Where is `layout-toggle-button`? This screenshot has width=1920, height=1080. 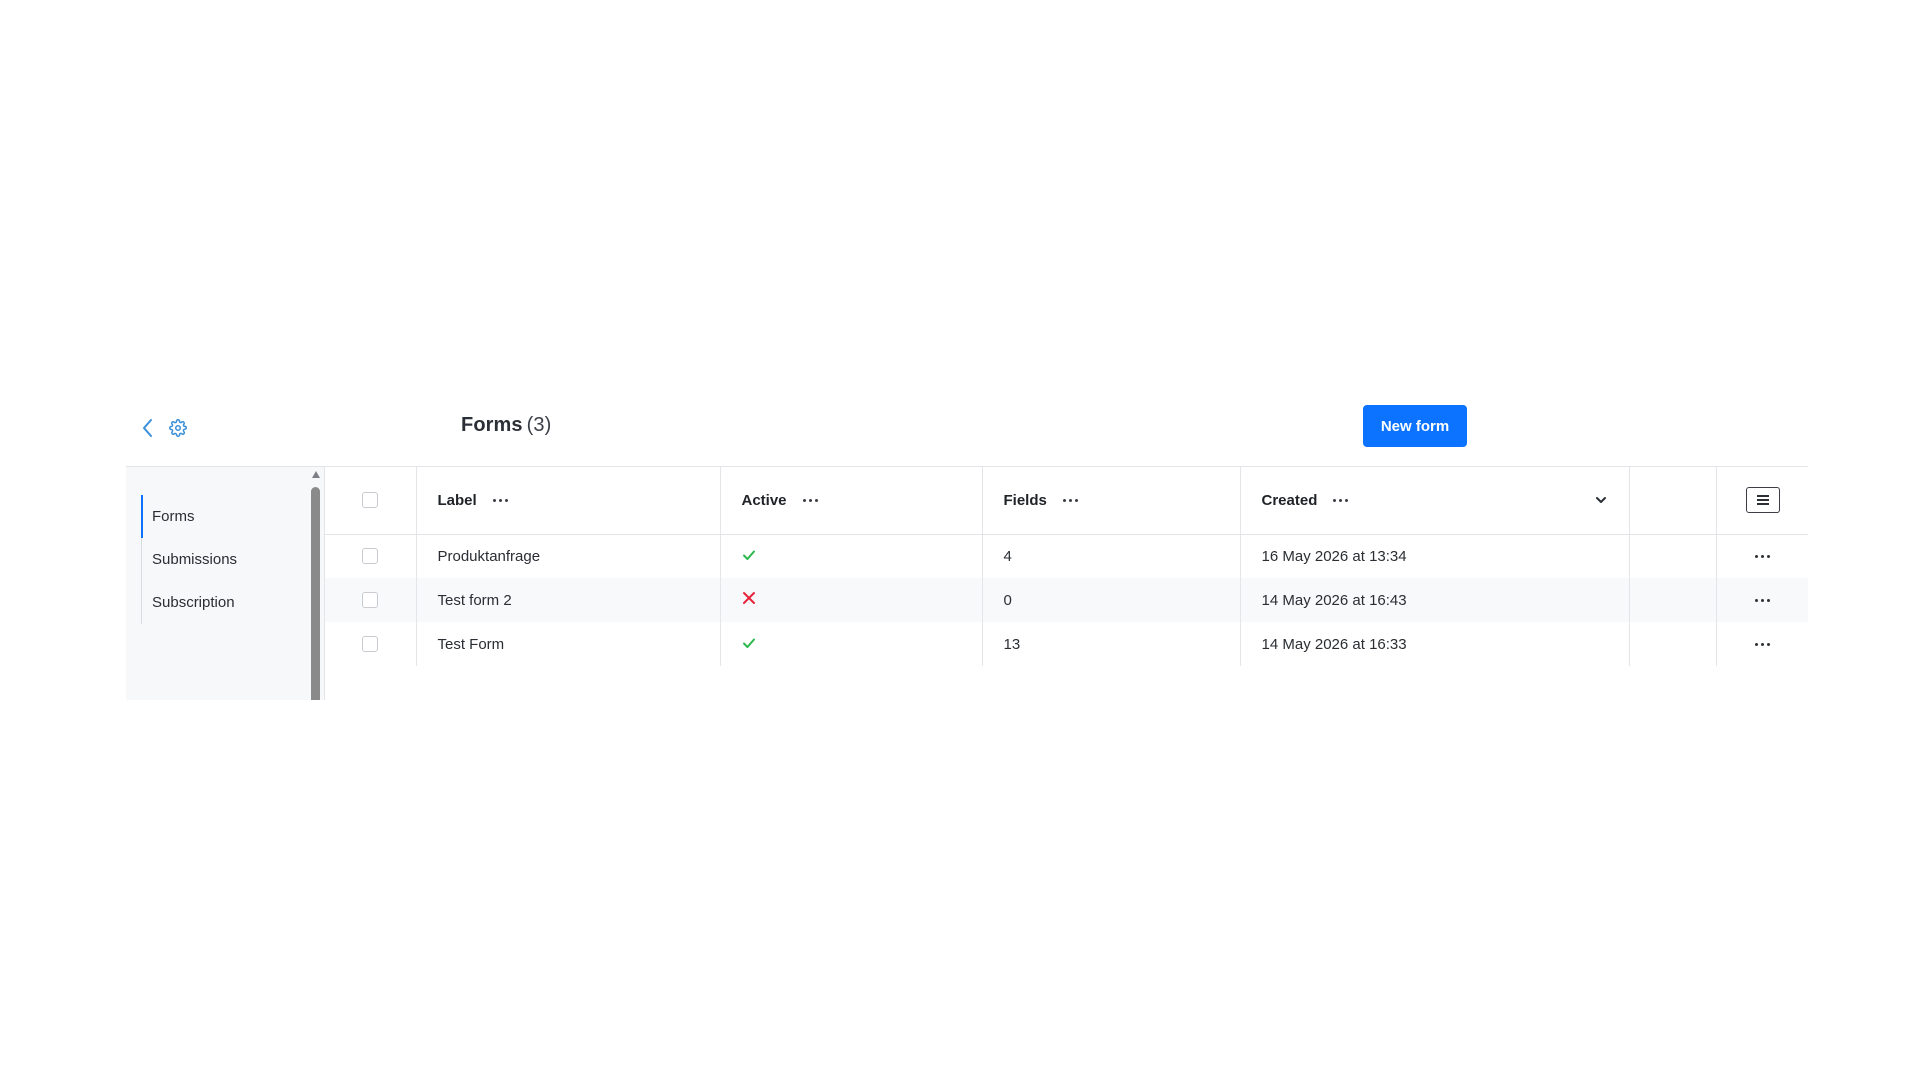
layout-toggle-button is located at coordinates (1762, 500).